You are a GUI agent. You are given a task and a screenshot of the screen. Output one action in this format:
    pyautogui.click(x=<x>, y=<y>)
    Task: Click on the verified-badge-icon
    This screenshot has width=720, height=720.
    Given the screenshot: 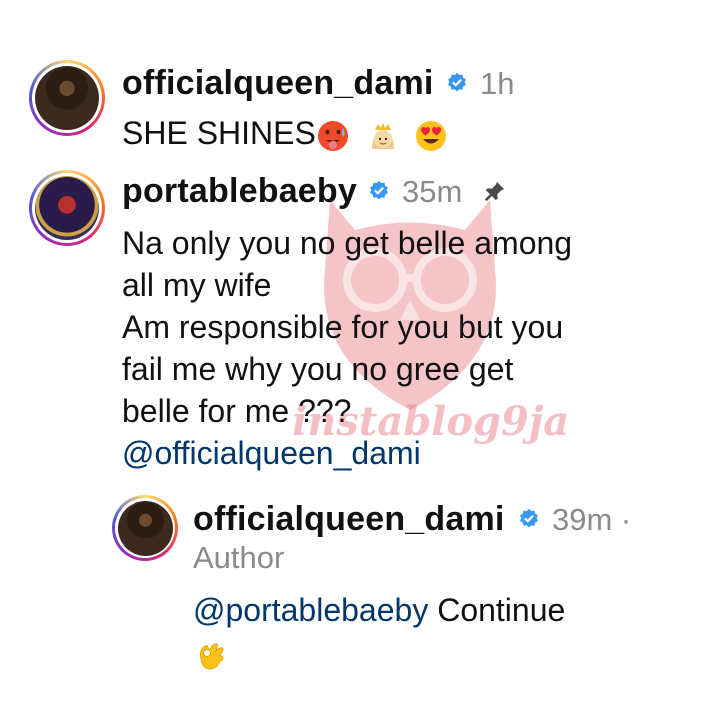 What is the action you would take?
    pyautogui.click(x=529, y=518)
    